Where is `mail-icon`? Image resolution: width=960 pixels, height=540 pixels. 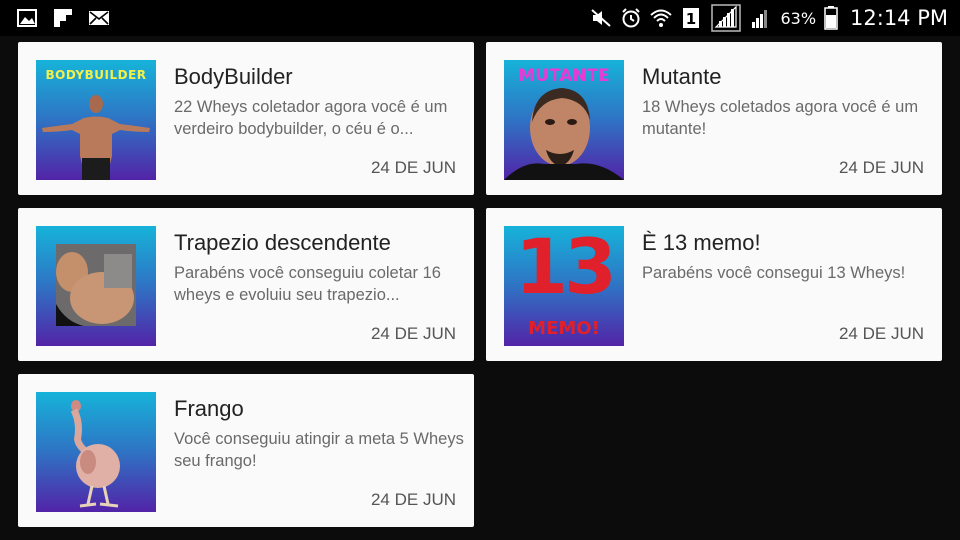
mail-icon is located at coordinates (99, 18).